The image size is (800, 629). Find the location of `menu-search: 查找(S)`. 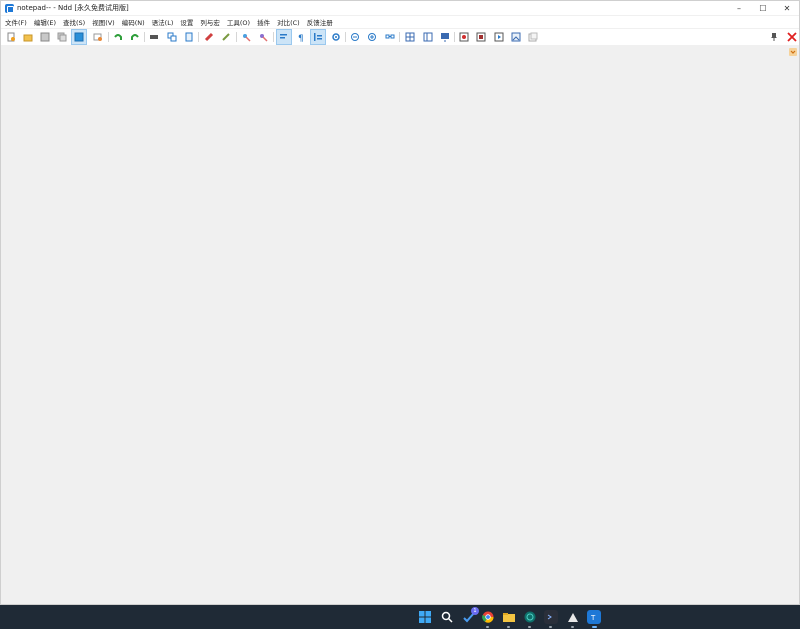

menu-search: 查找(S) is located at coordinates (74, 22).